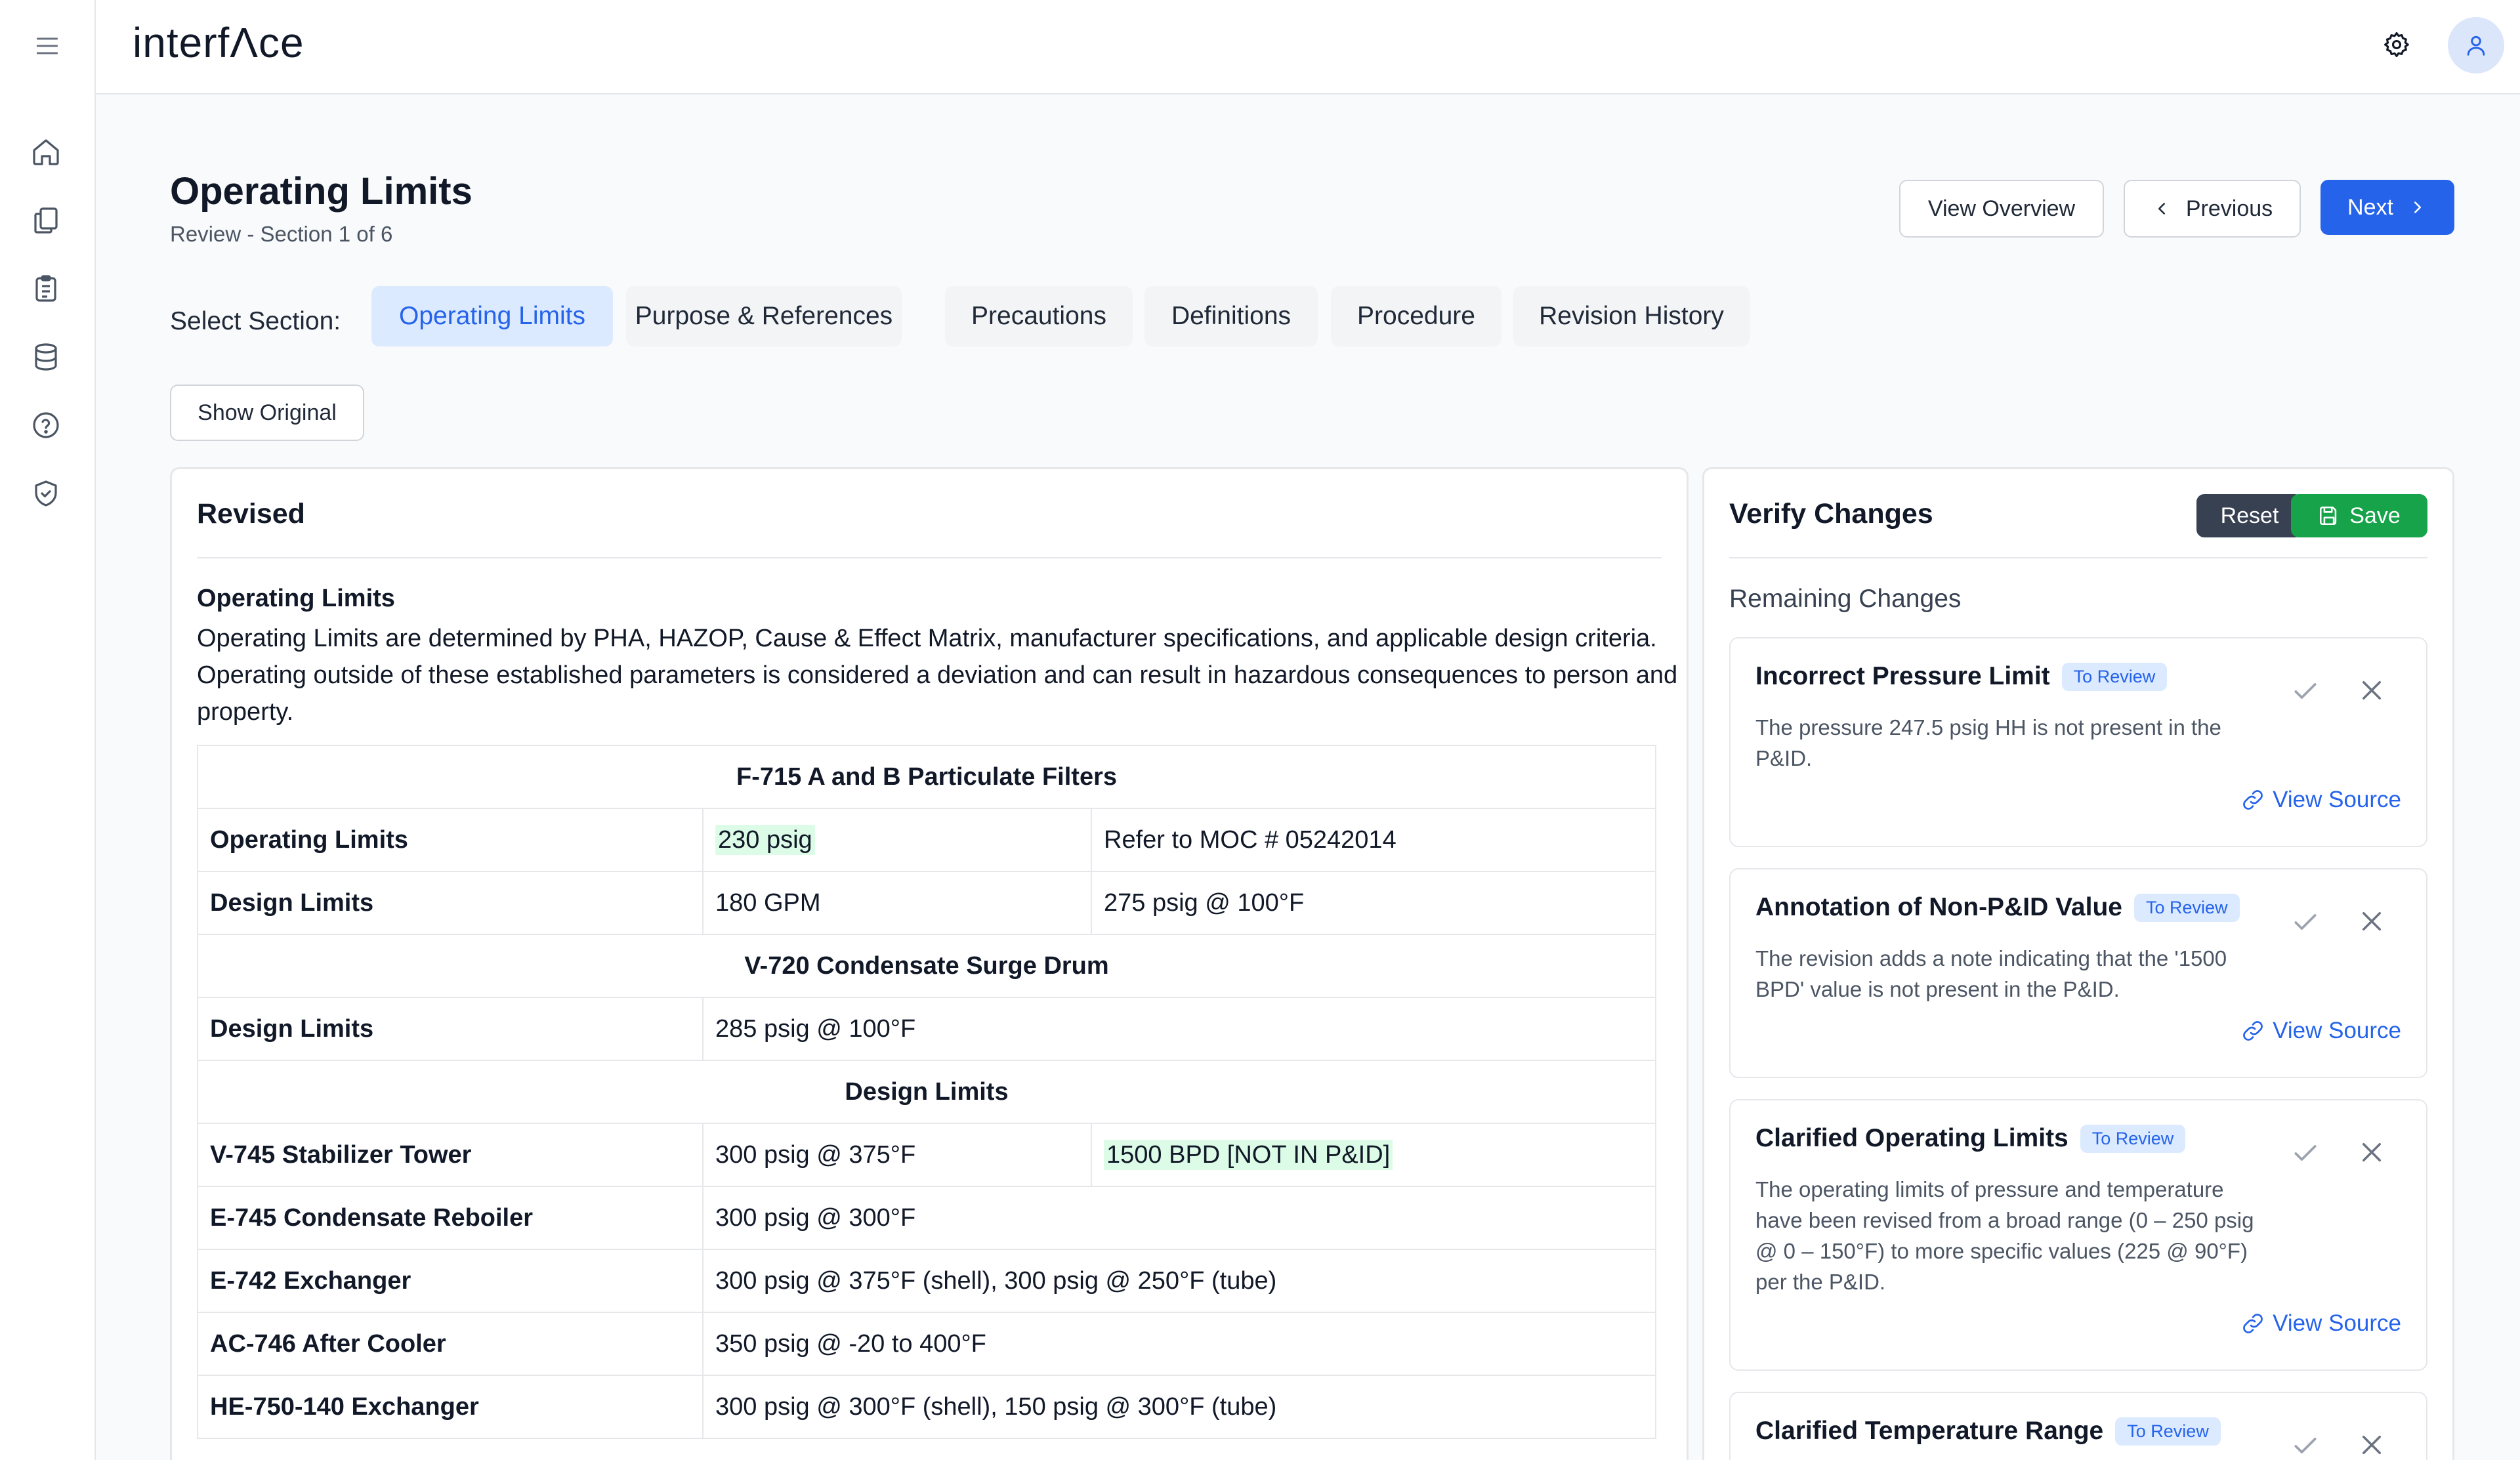  I want to click on home-icon, so click(46, 152).